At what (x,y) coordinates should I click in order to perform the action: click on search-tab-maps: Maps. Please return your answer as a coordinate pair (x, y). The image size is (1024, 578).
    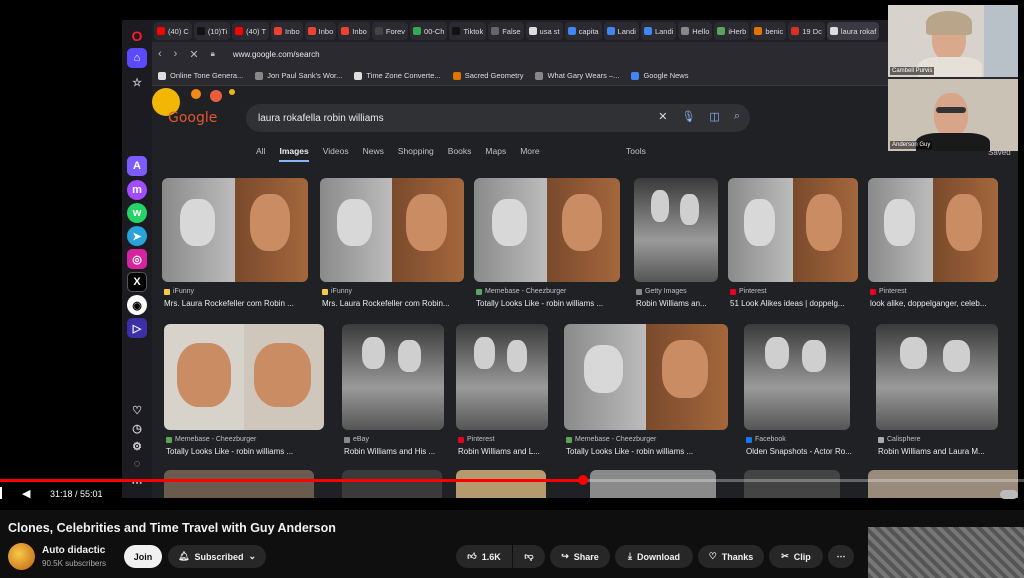
    Looking at the image, I should click on (495, 154).